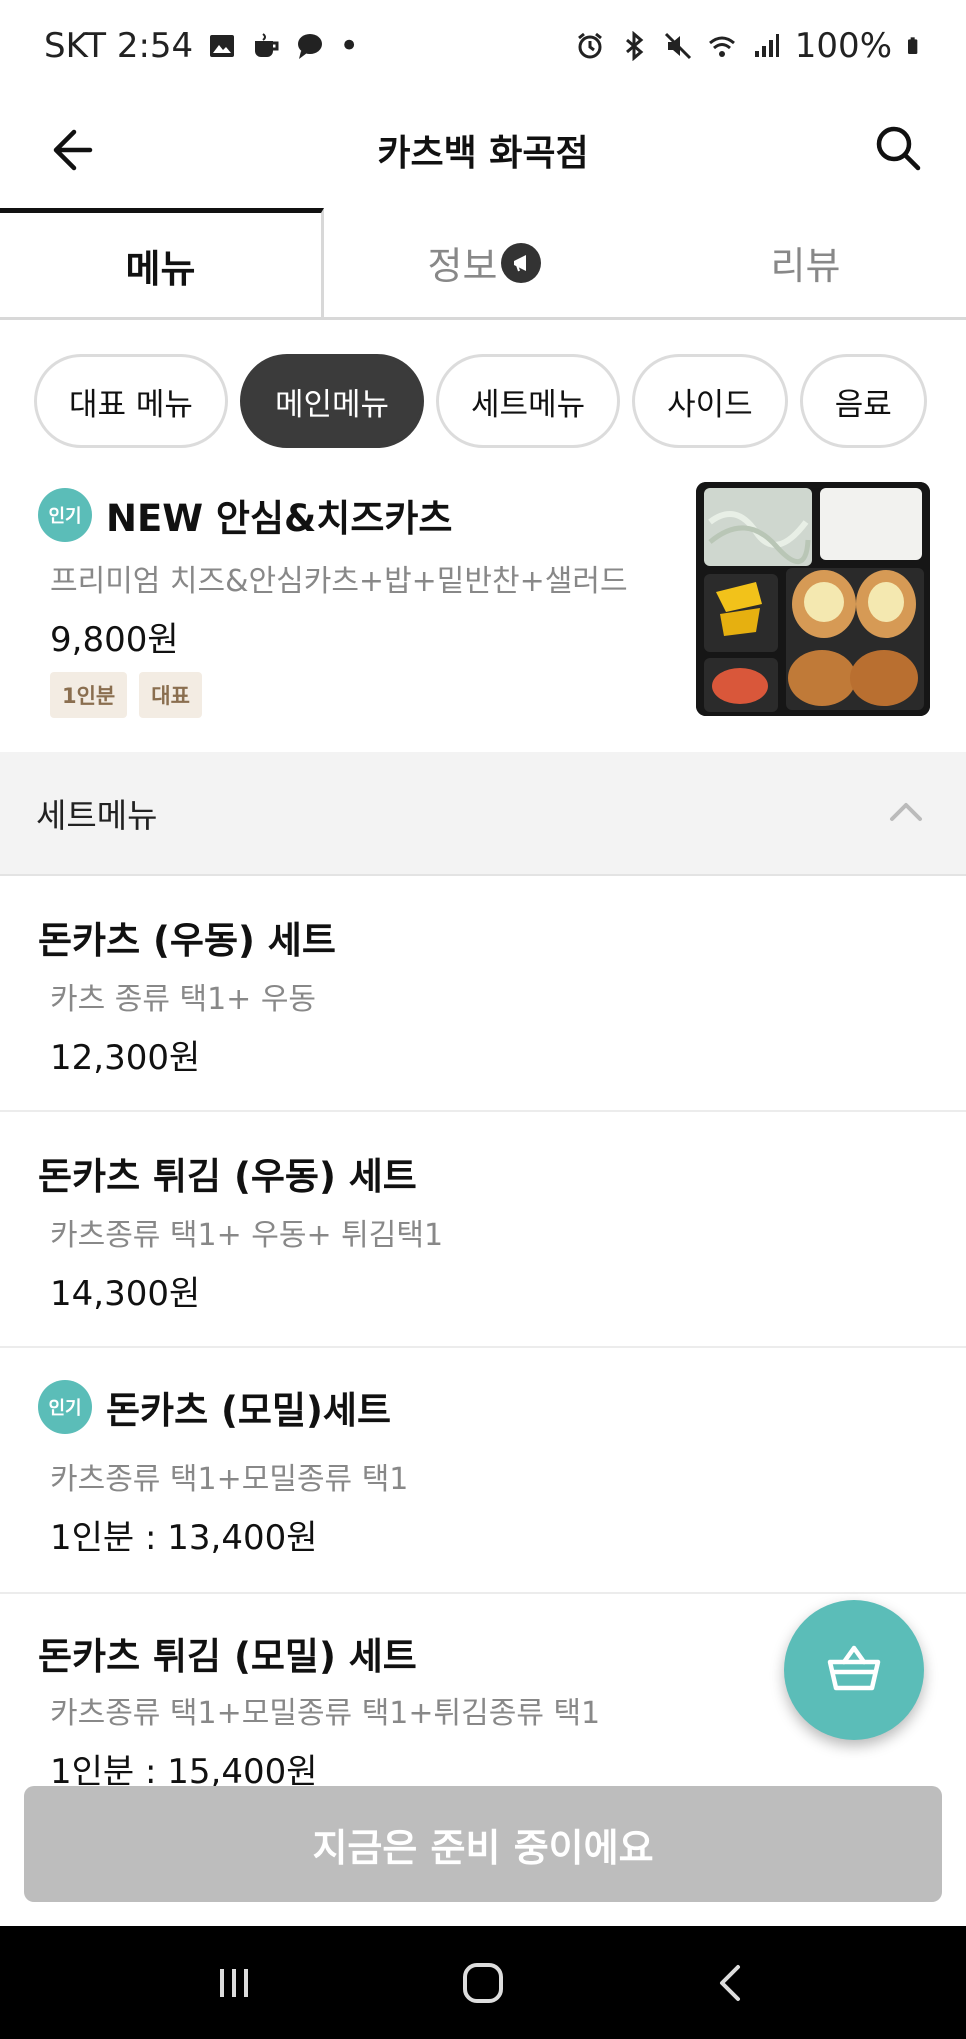 The image size is (966, 2039). Describe the element at coordinates (483, 1230) in the screenshot. I see `list-item: 돈카츠 튀김 (우동) 세트 카츠종류 택1+ 우동+ 튀김택1 14,300원` at that location.